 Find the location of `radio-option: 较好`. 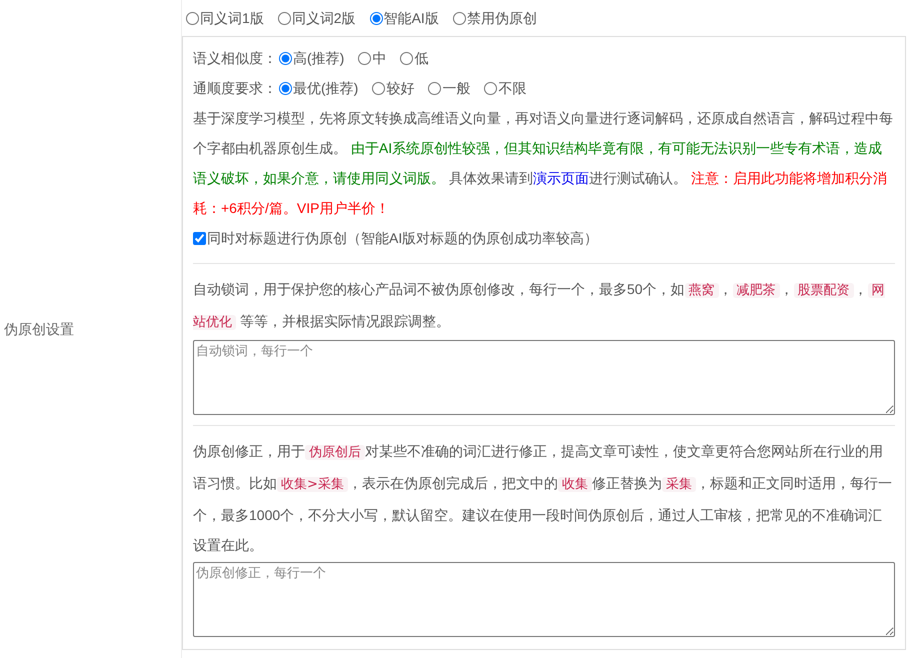

radio-option: 较好 is located at coordinates (400, 88).